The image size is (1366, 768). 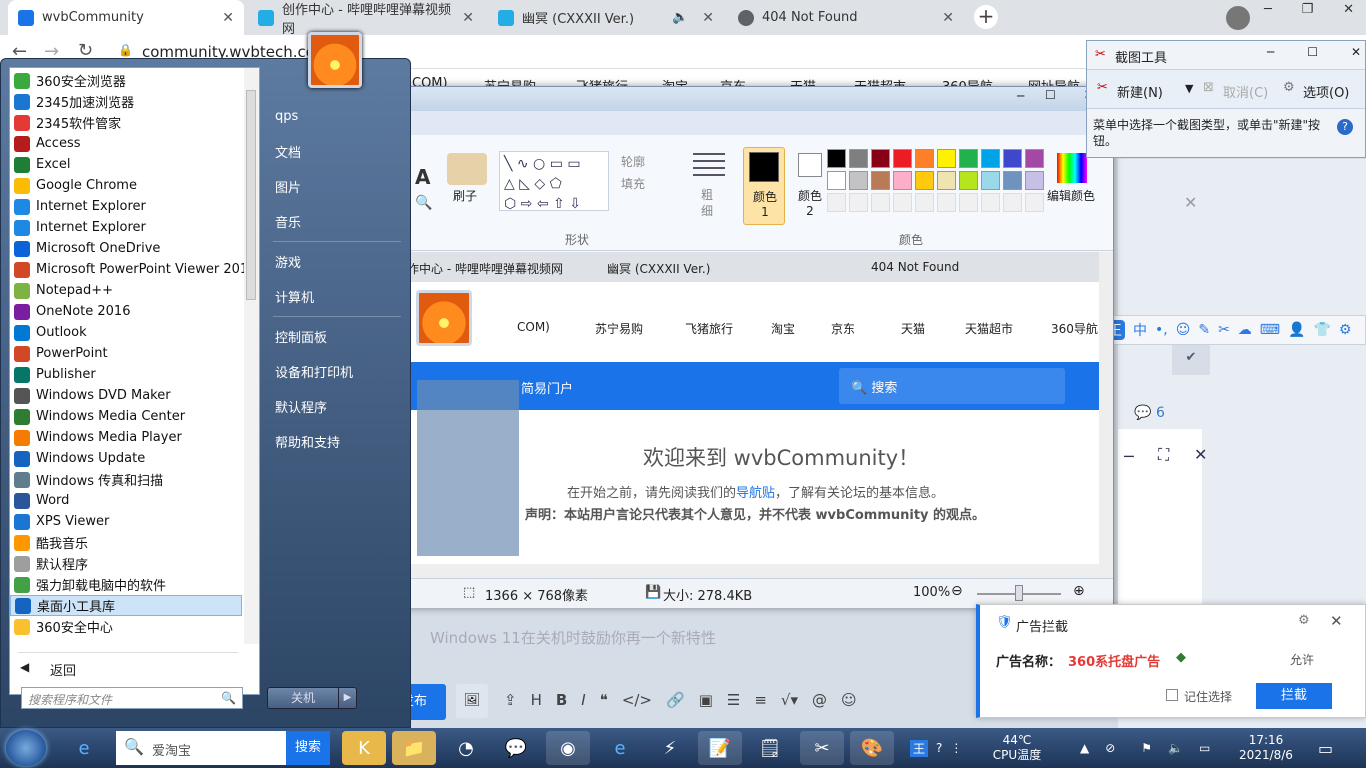 I want to click on program-item: XPS Viewer, so click(x=126, y=521).